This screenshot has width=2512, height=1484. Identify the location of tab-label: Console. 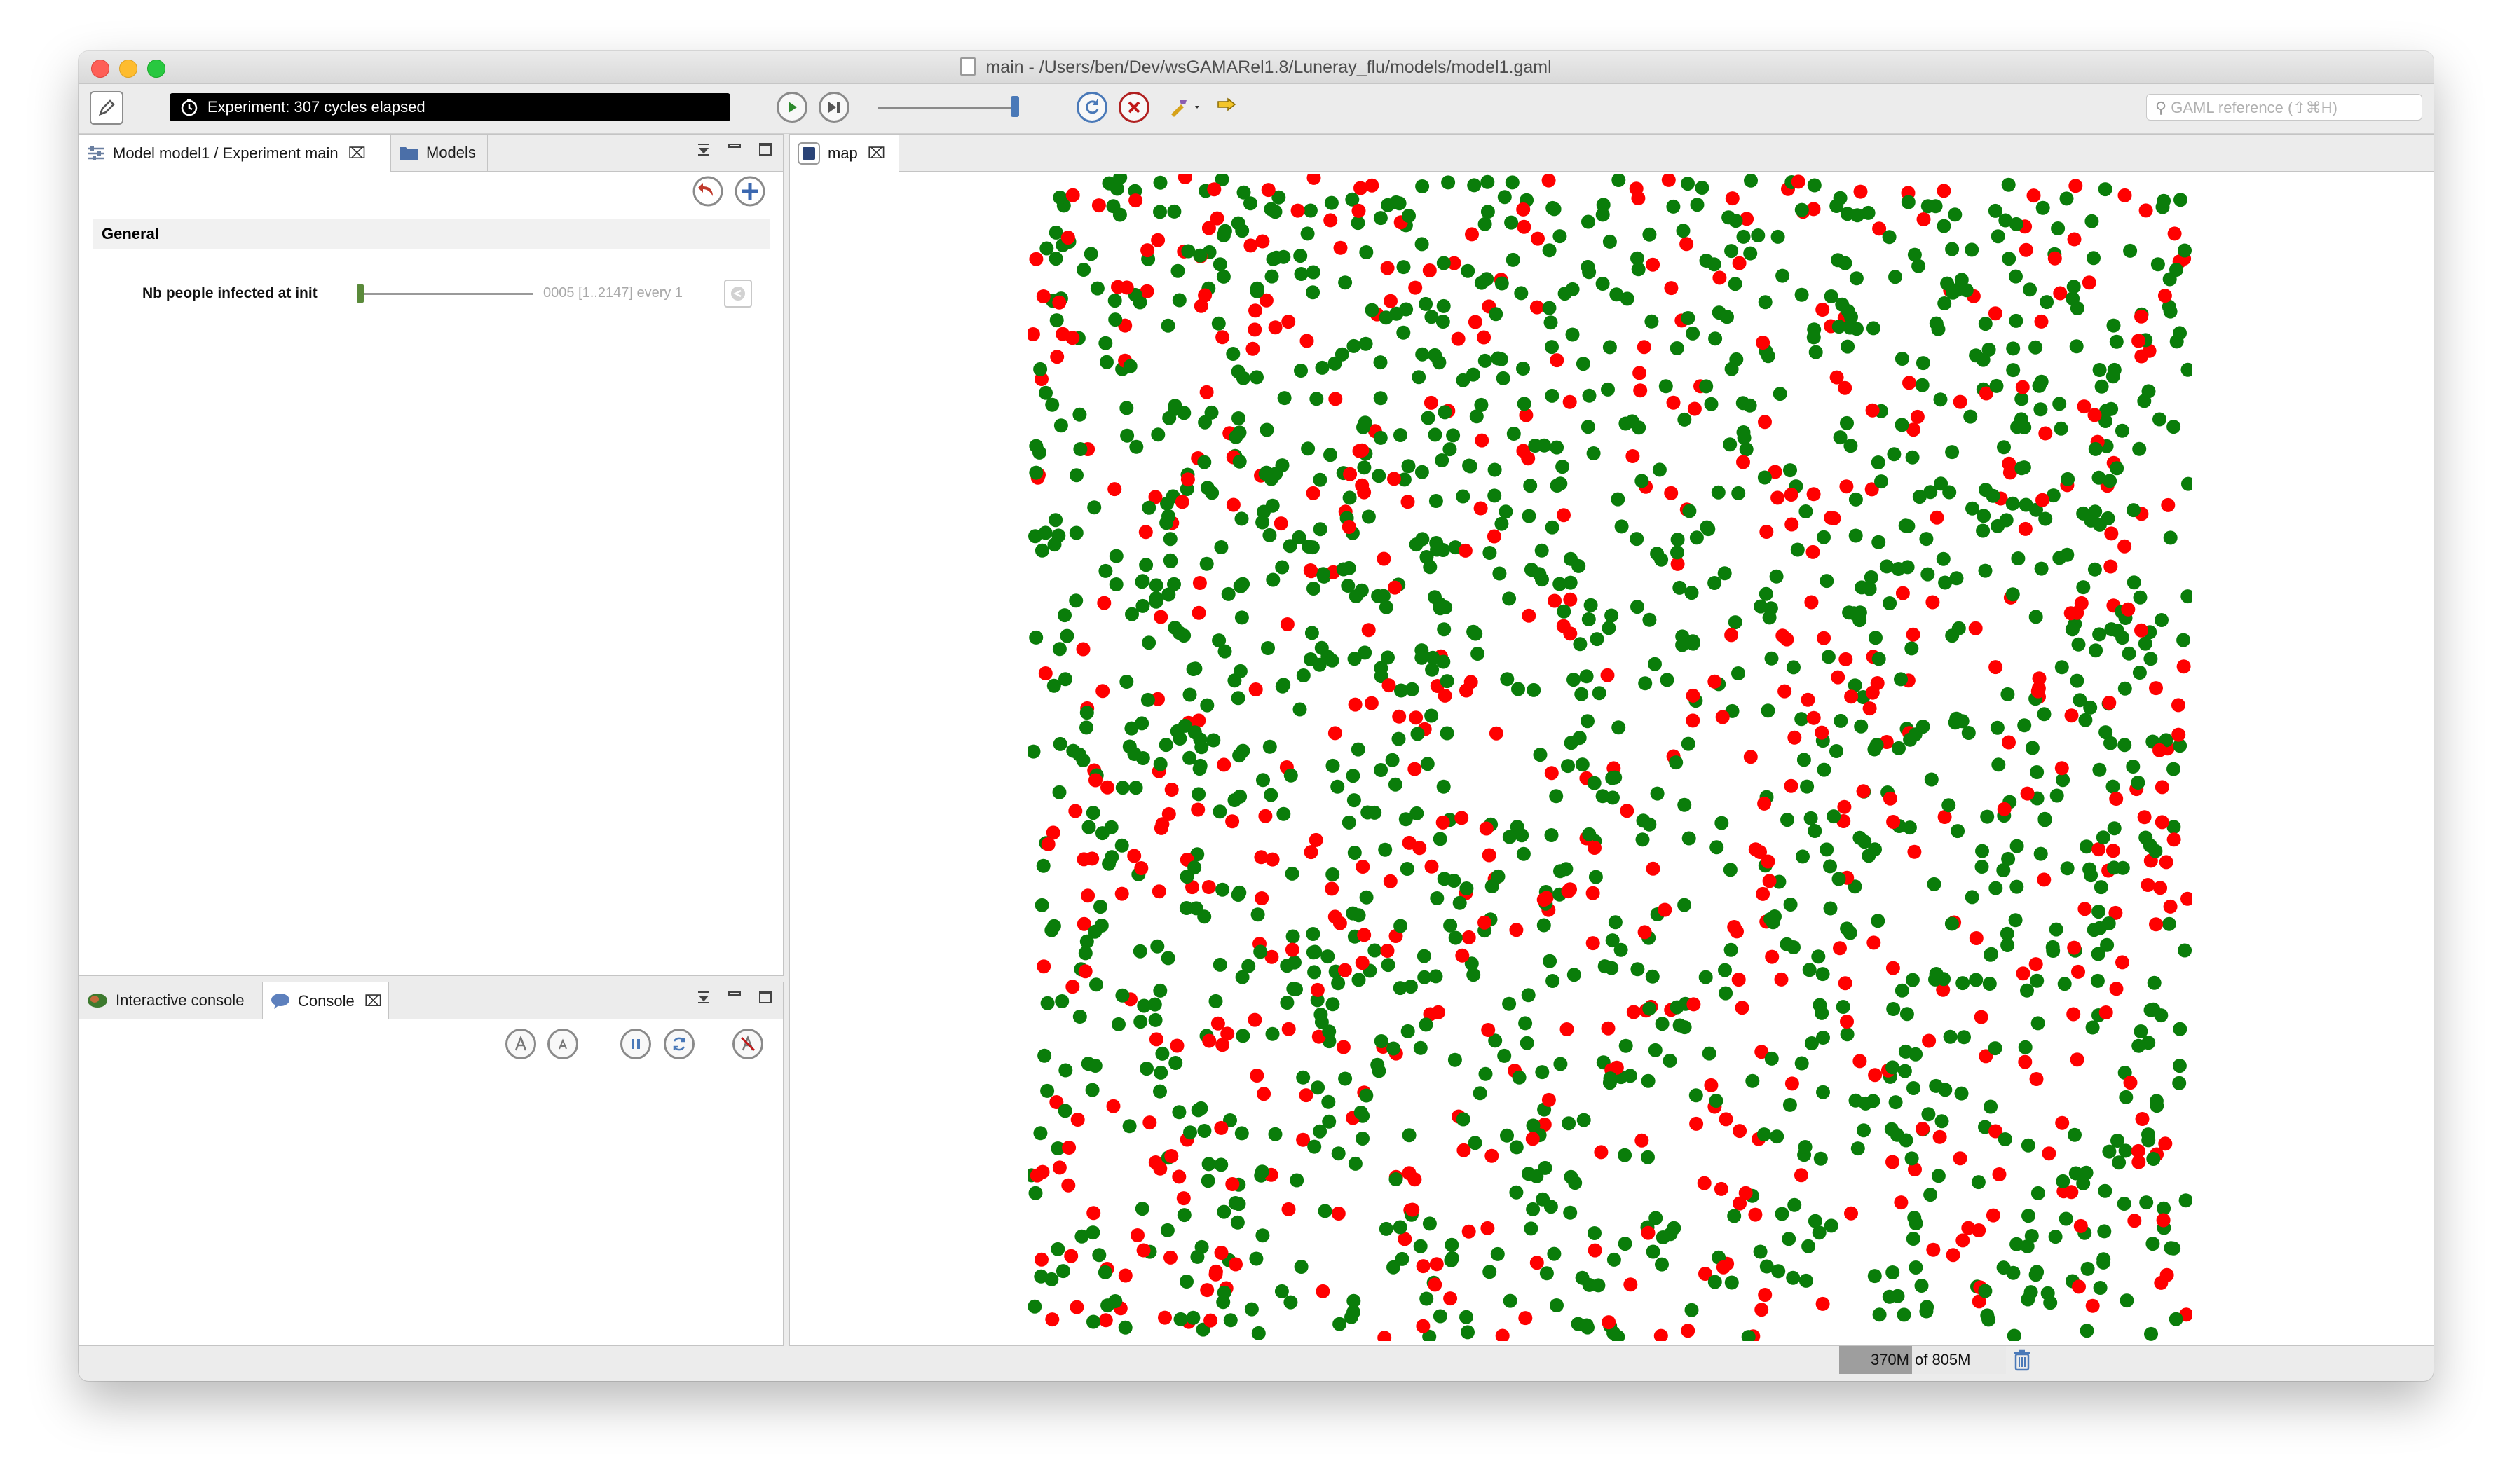
(326, 1000).